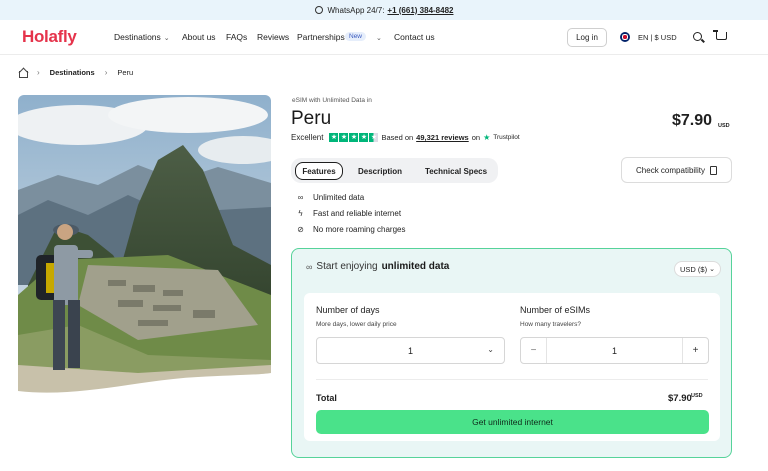 Image resolution: width=768 pixels, height=471 pixels. What do you see at coordinates (125, 72) in the screenshot?
I see `breadcrumb-current: Peru` at bounding box center [125, 72].